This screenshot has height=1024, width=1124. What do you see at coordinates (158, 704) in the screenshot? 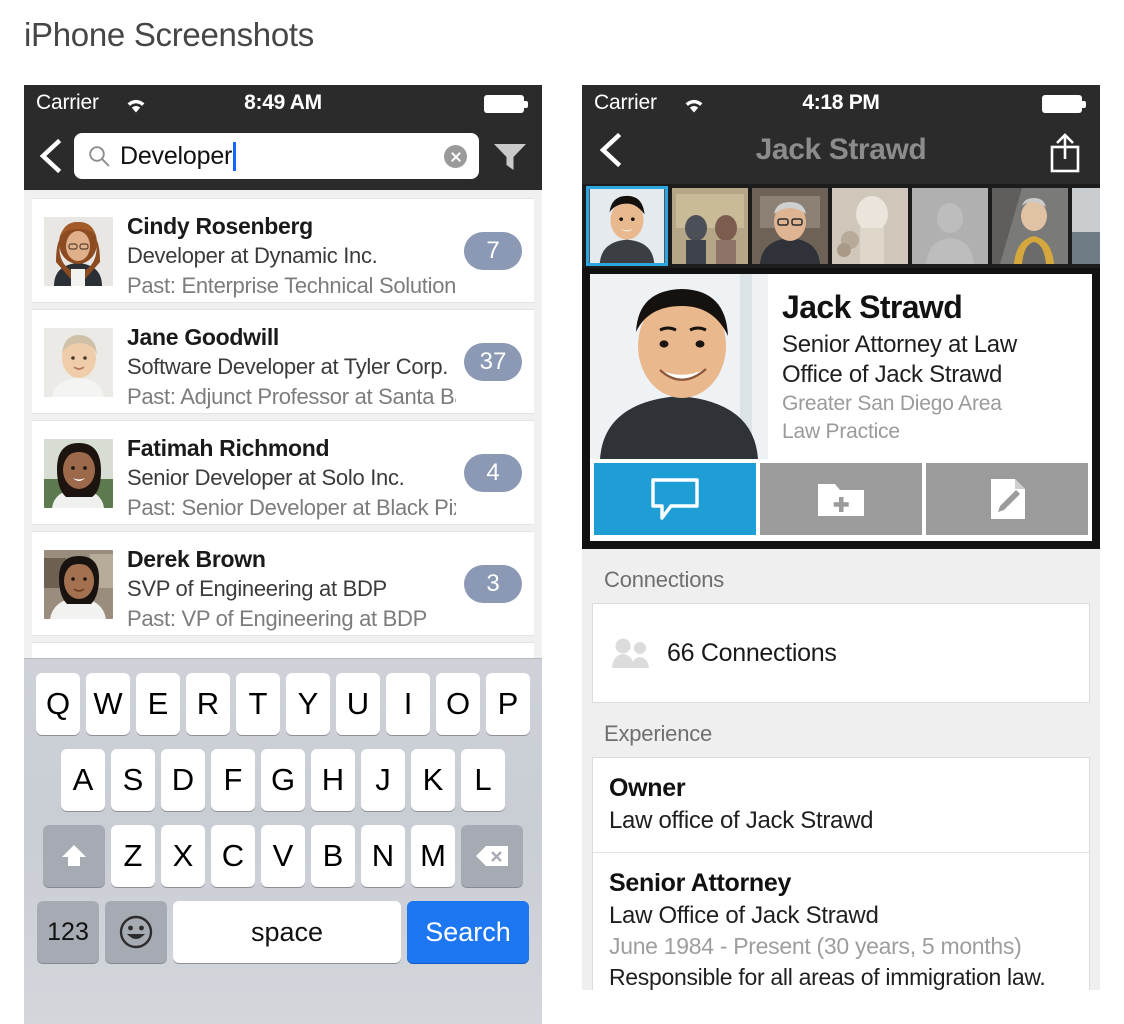
I see `key-e: E` at bounding box center [158, 704].